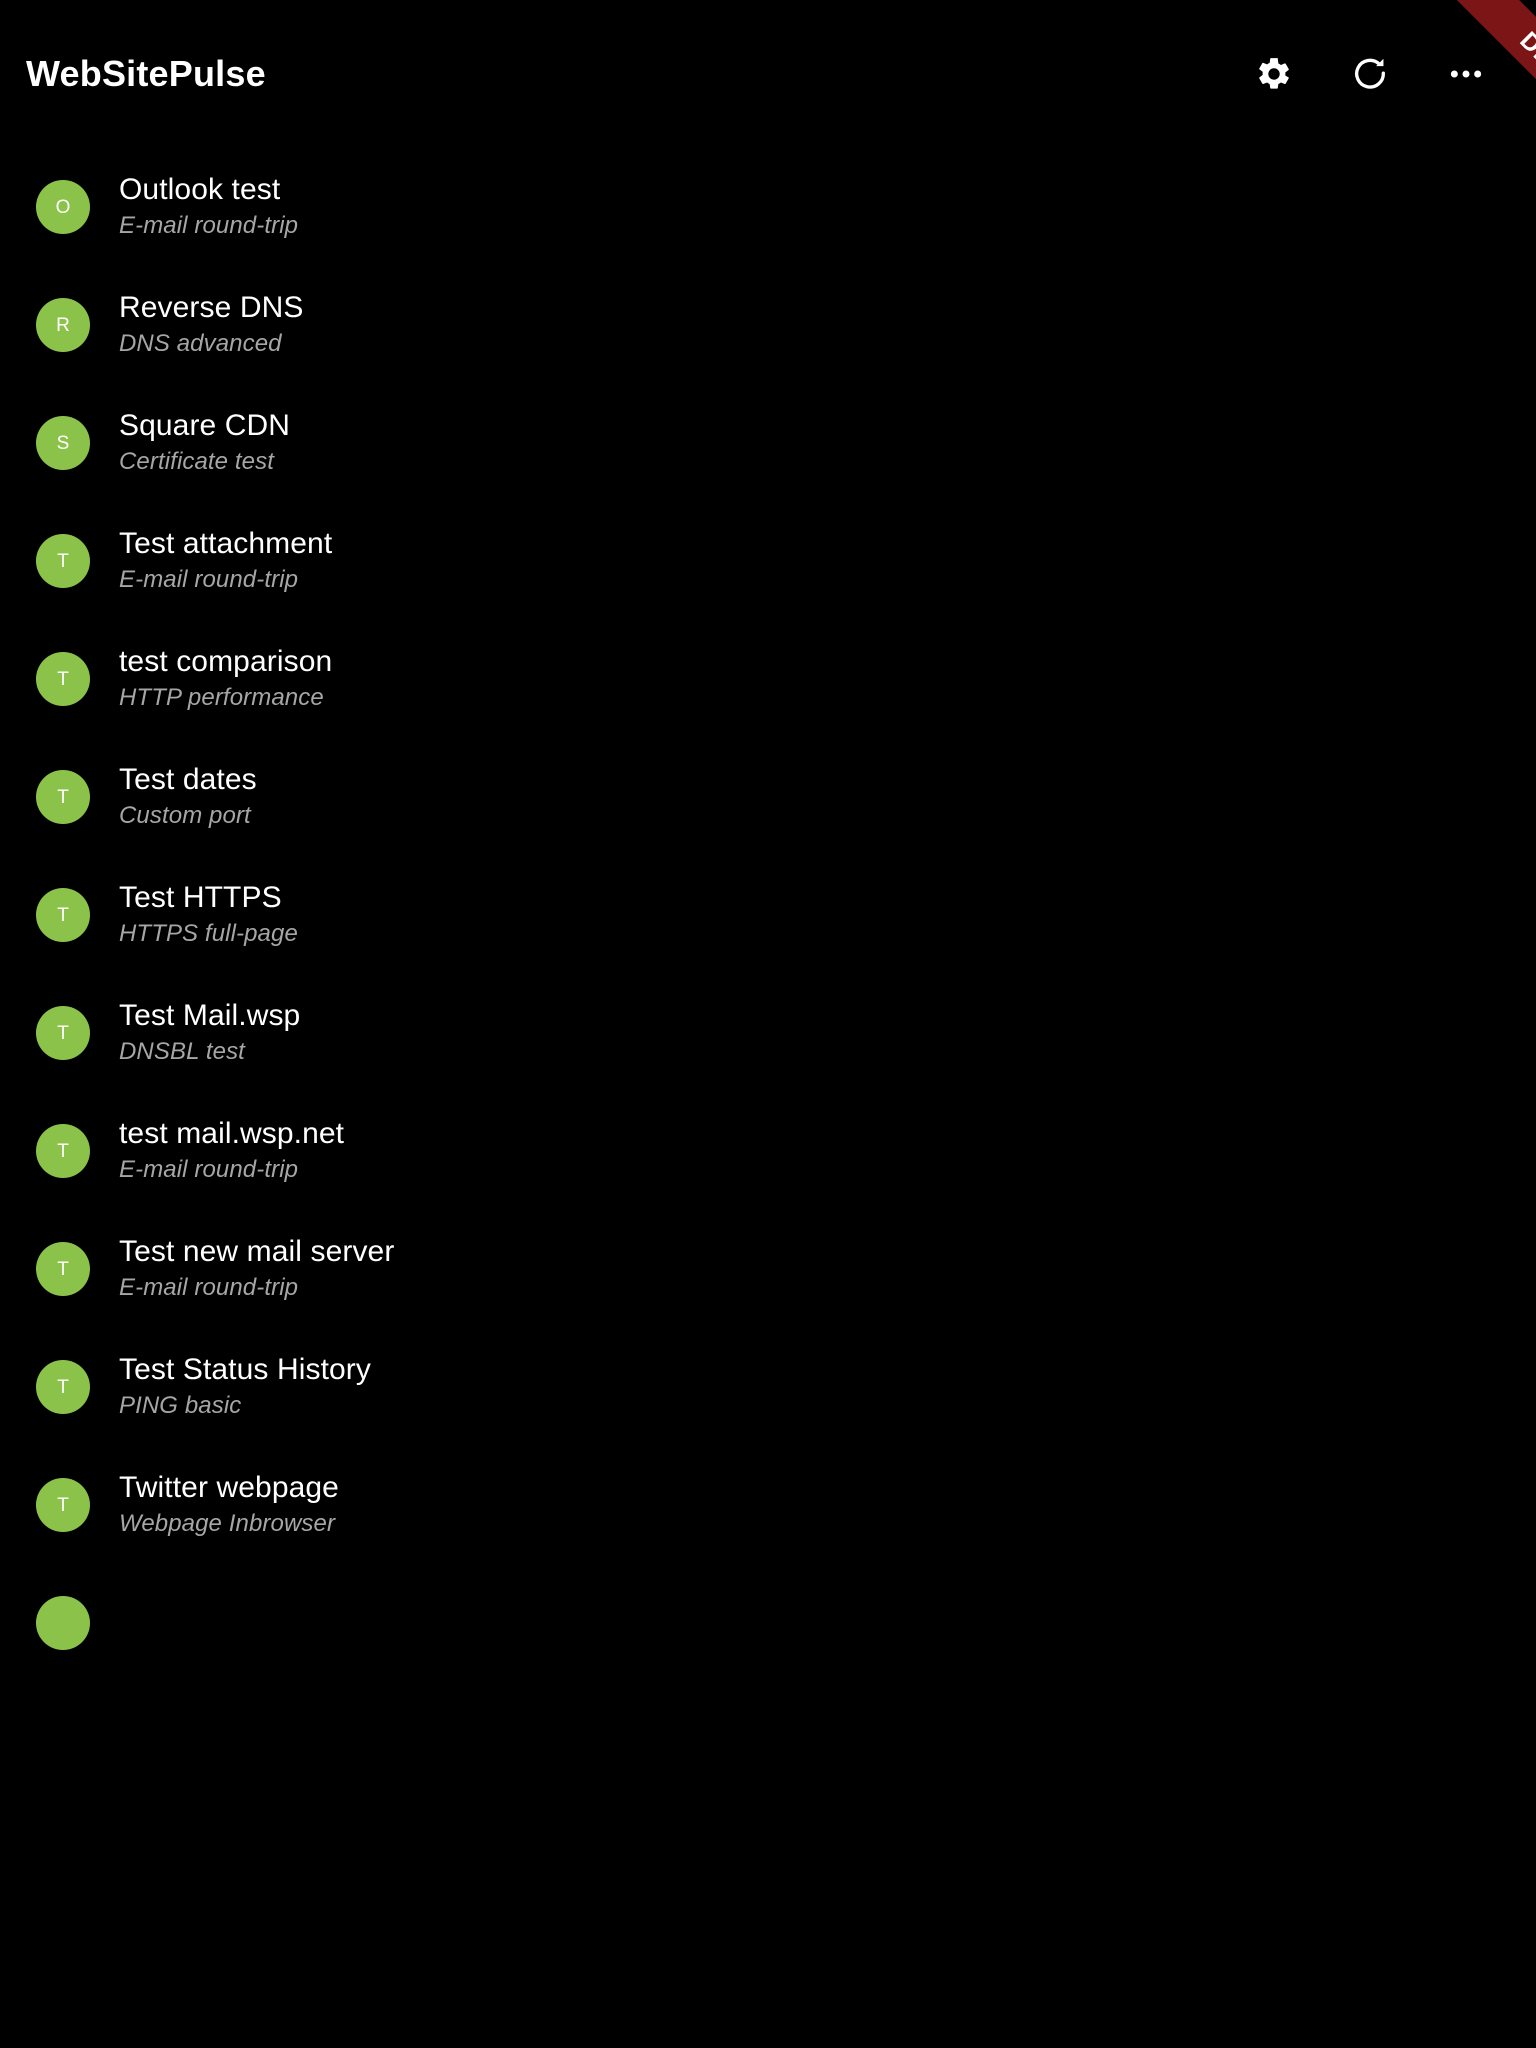 The width and height of the screenshot is (1536, 2048). What do you see at coordinates (768, 1505) in the screenshot?
I see `list-item: T Twitter webpage Webpage Inbrowser` at bounding box center [768, 1505].